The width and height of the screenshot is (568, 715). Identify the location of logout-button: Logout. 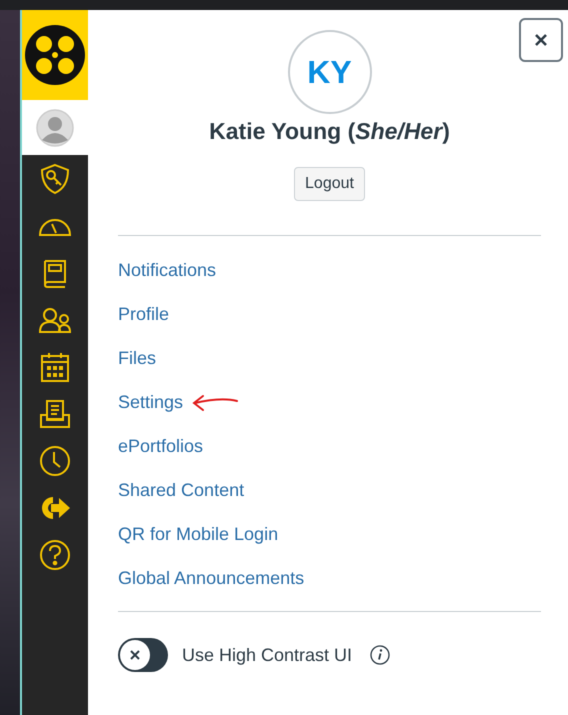
(329, 184).